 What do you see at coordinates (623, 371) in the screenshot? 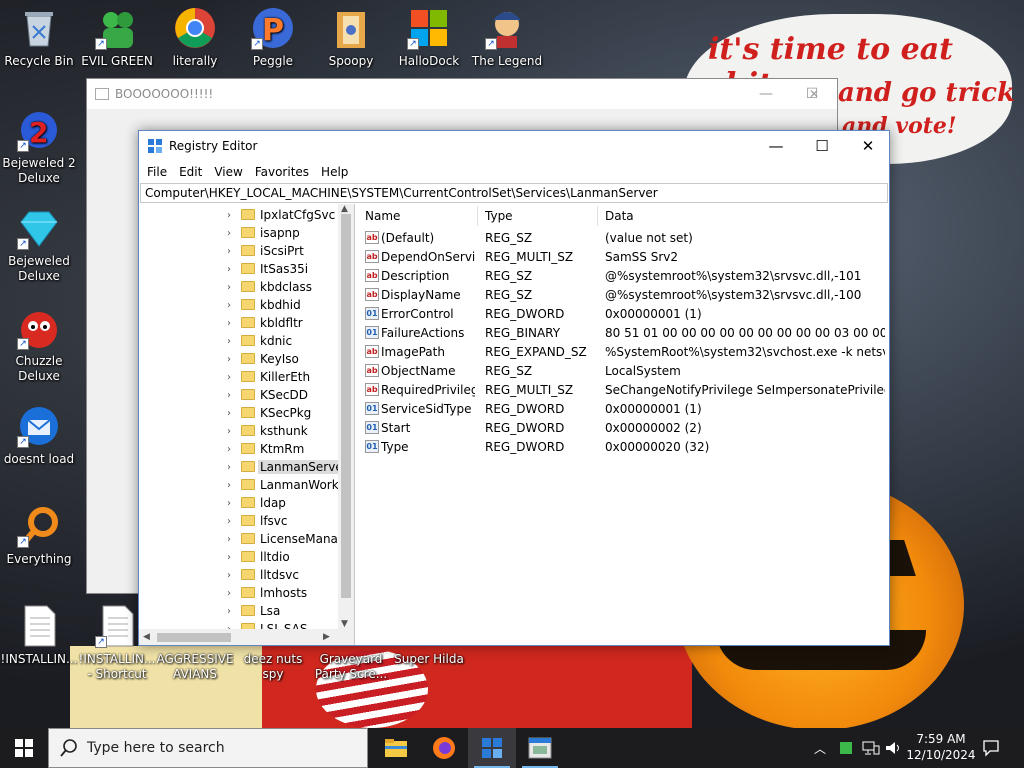
I see `value-row: ab ObjectName REG_SZ LocalSystem` at bounding box center [623, 371].